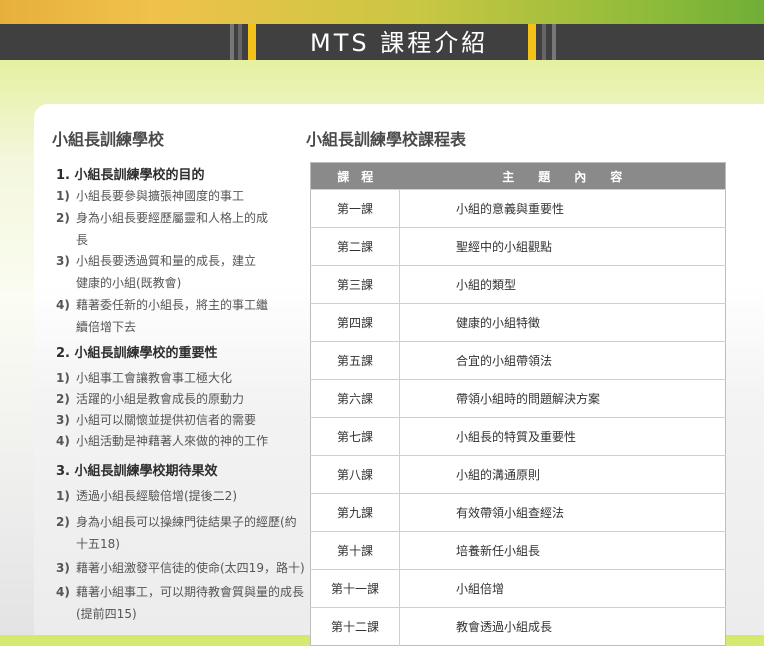 Image resolution: width=764 pixels, height=646 pixels. I want to click on item-text: 藉著委任新的小組長，將主的事工繼, so click(172, 305).